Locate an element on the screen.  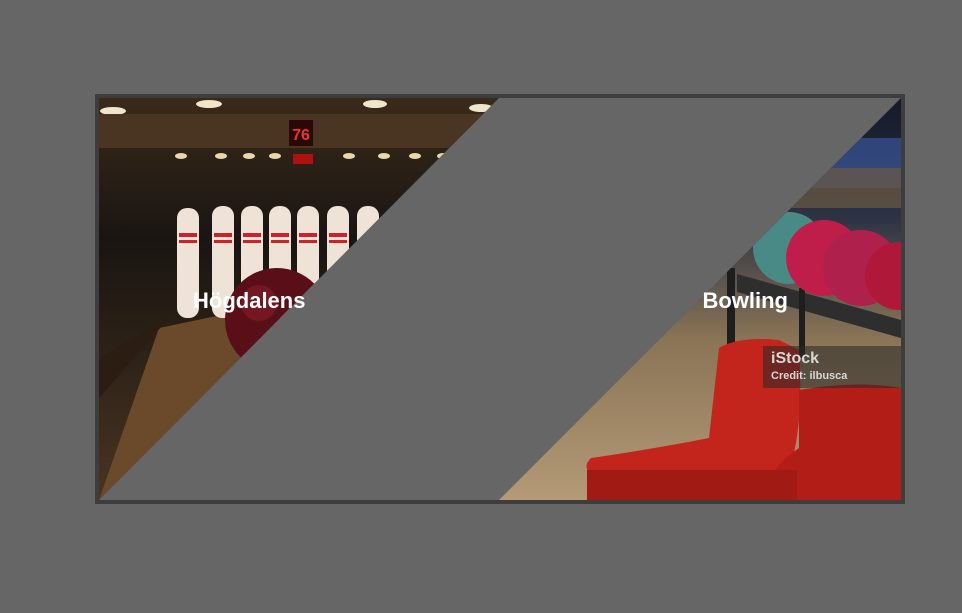
watermark-brand: iStock is located at coordinates (795, 358).